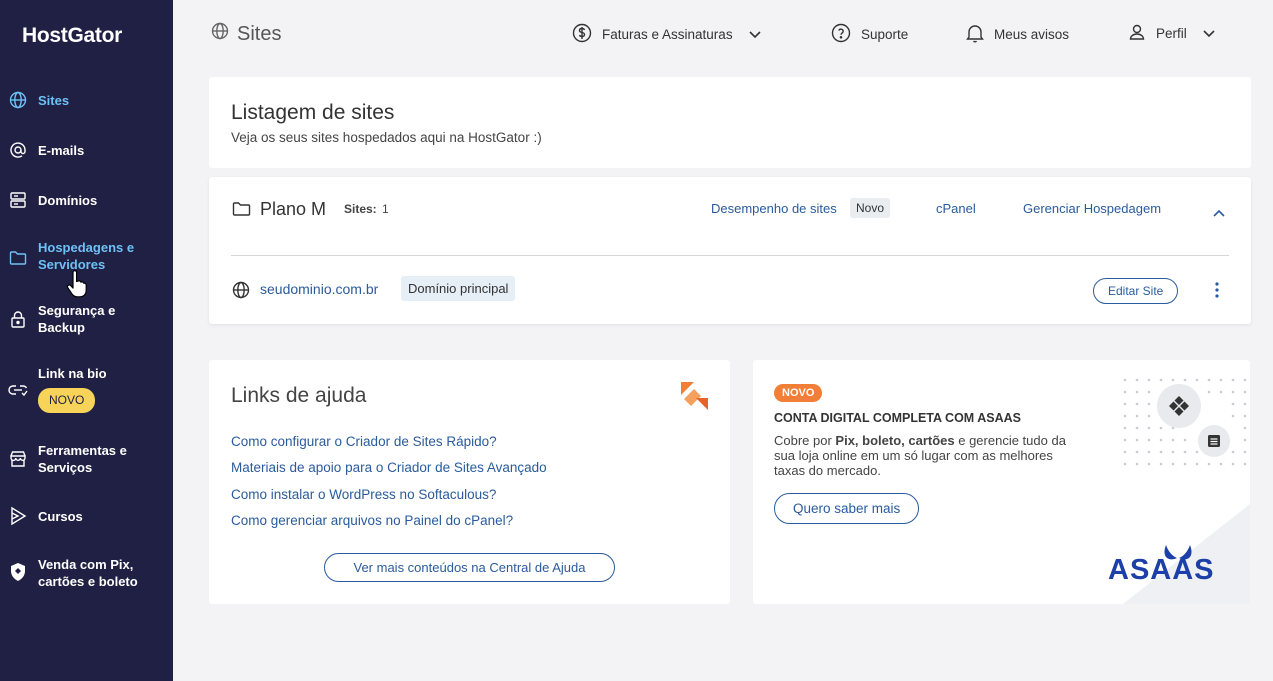 Image resolution: width=1273 pixels, height=681 pixels. Describe the element at coordinates (897, 418) in the screenshot. I see `promo-title: CONTA DIGITAL COMPLETA COM ASAAS` at that location.